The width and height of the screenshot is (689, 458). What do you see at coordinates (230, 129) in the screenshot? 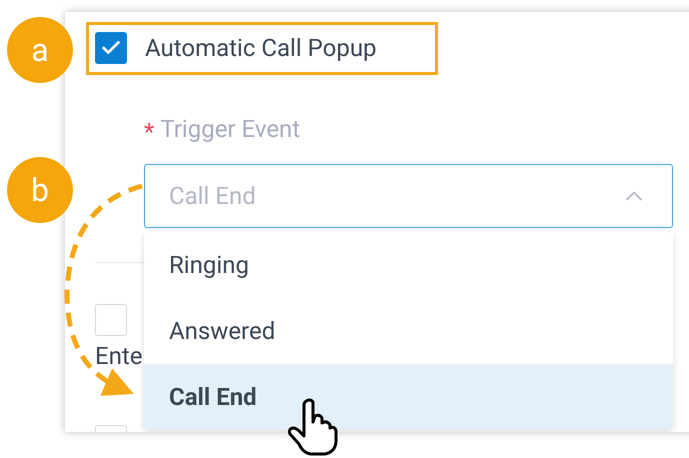
I see `field-label: Trigger Event` at bounding box center [230, 129].